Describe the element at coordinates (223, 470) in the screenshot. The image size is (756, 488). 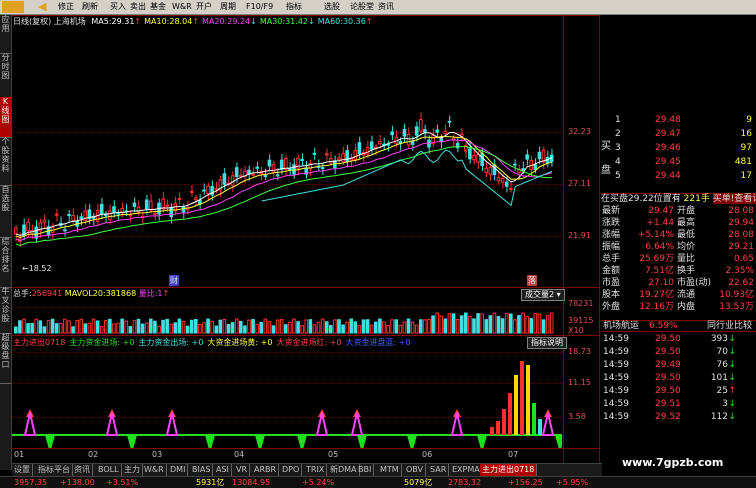
I see `indicator-tab-8: ASI` at that location.